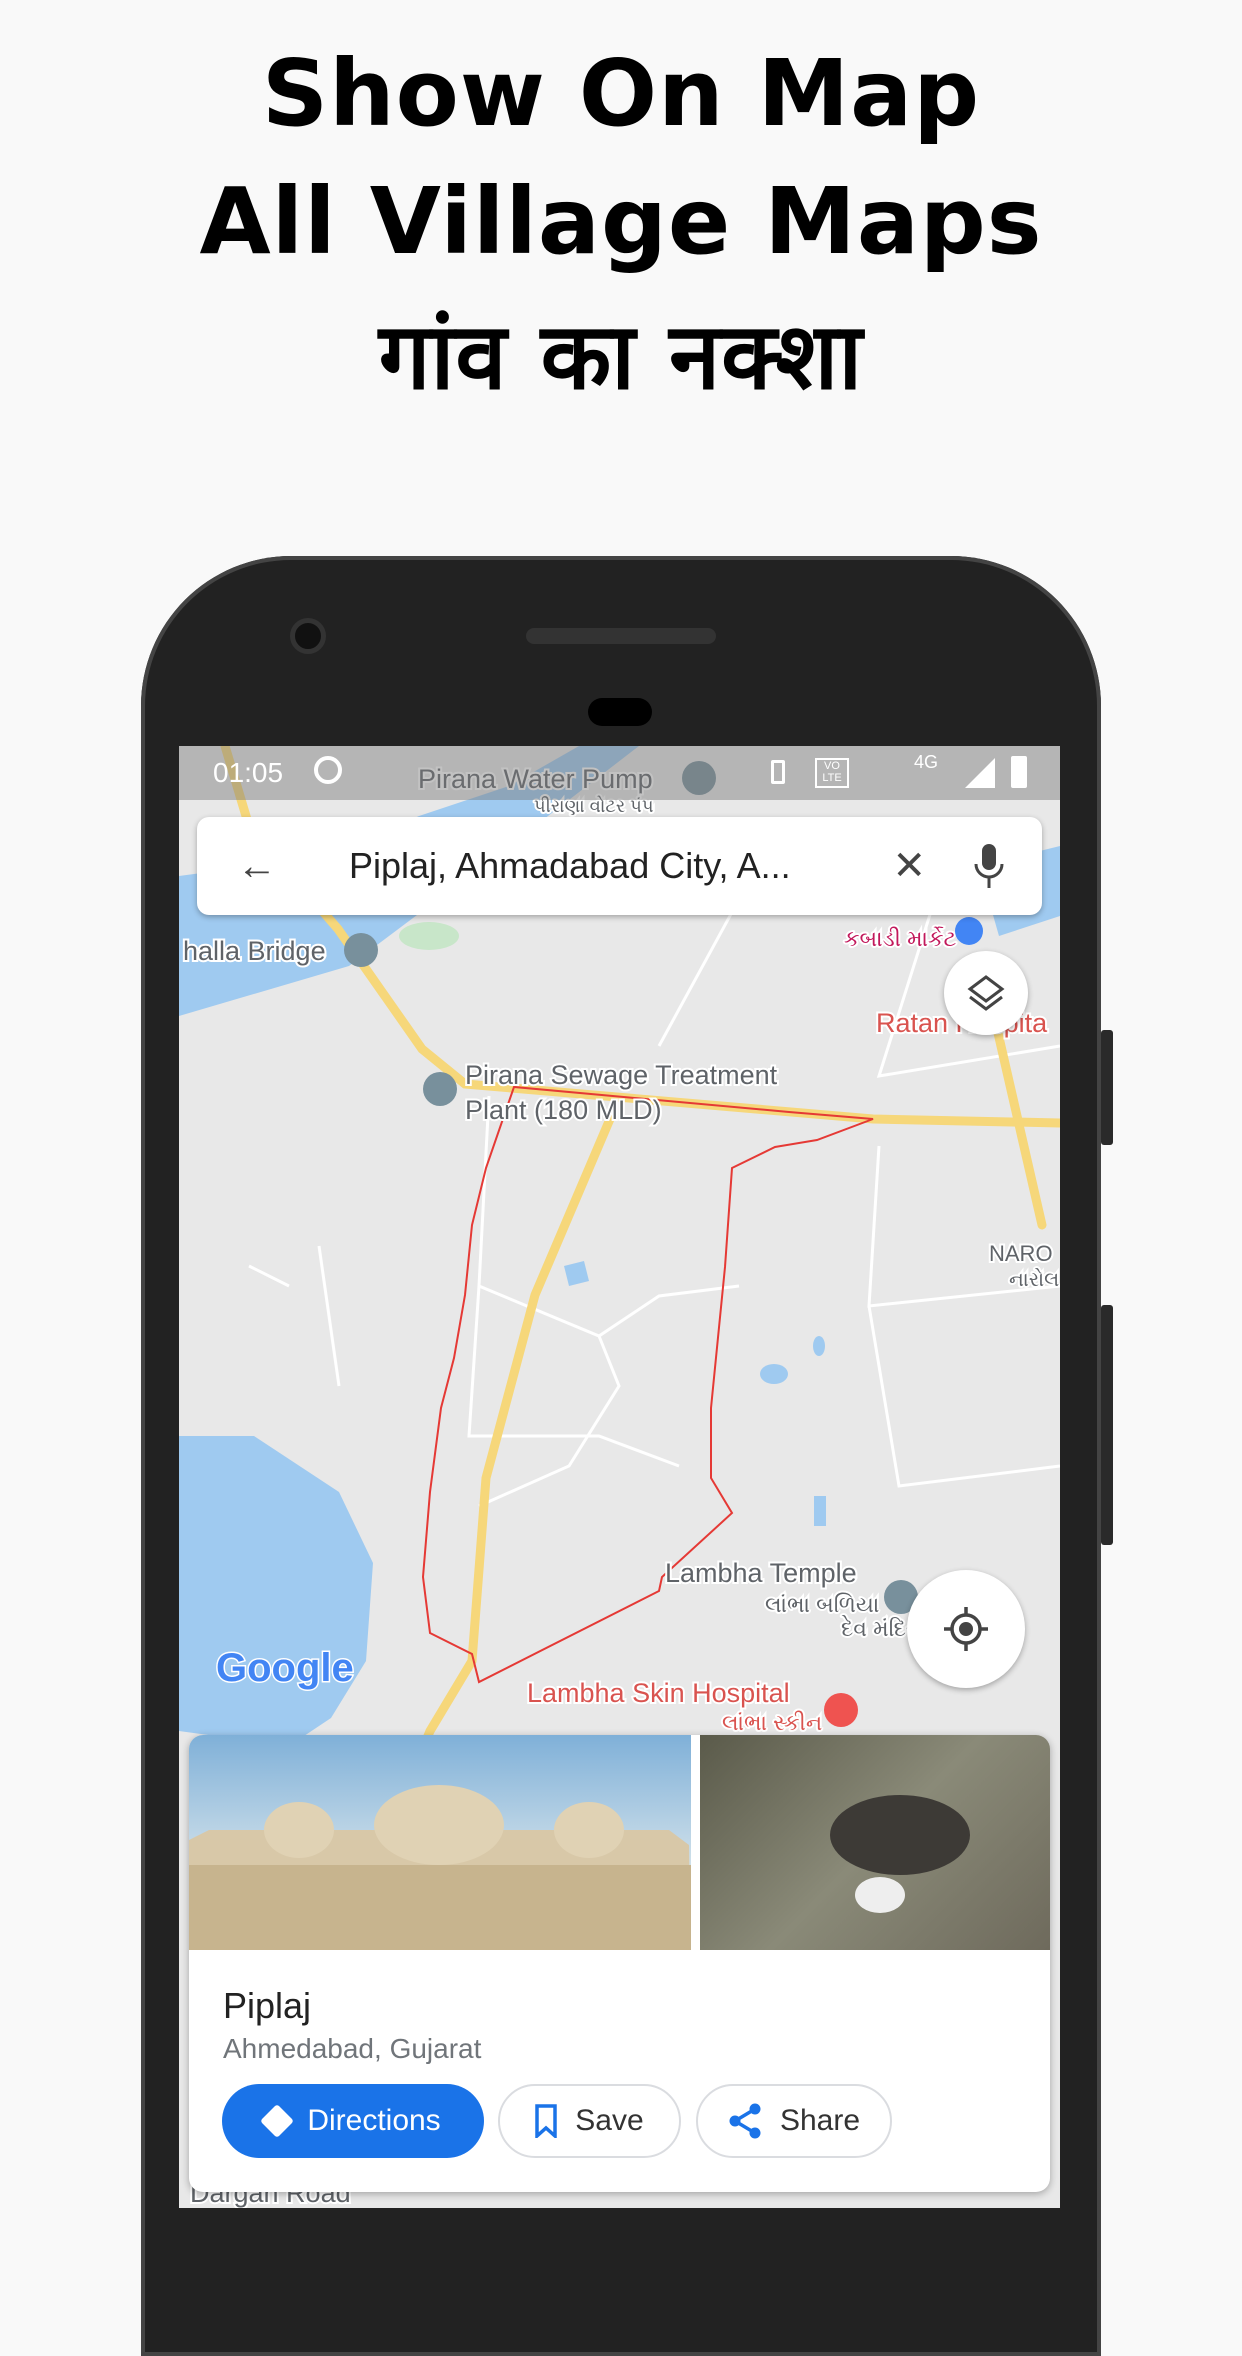 This screenshot has width=1242, height=2356. Describe the element at coordinates (621, 221) in the screenshot. I see `headline-line2: All Village Maps` at that location.